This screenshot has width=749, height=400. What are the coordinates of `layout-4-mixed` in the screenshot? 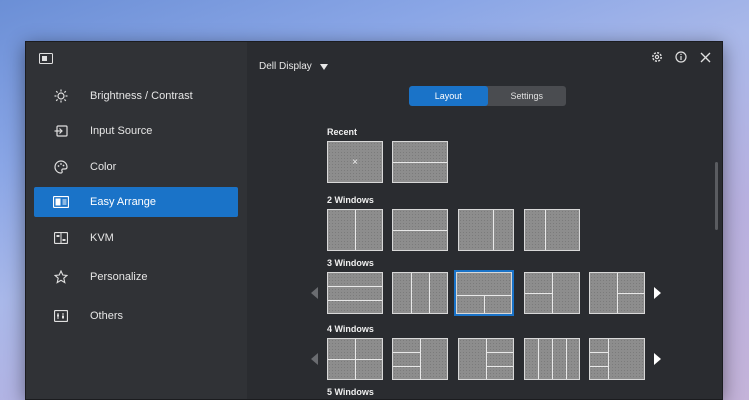 It's located at (617, 359).